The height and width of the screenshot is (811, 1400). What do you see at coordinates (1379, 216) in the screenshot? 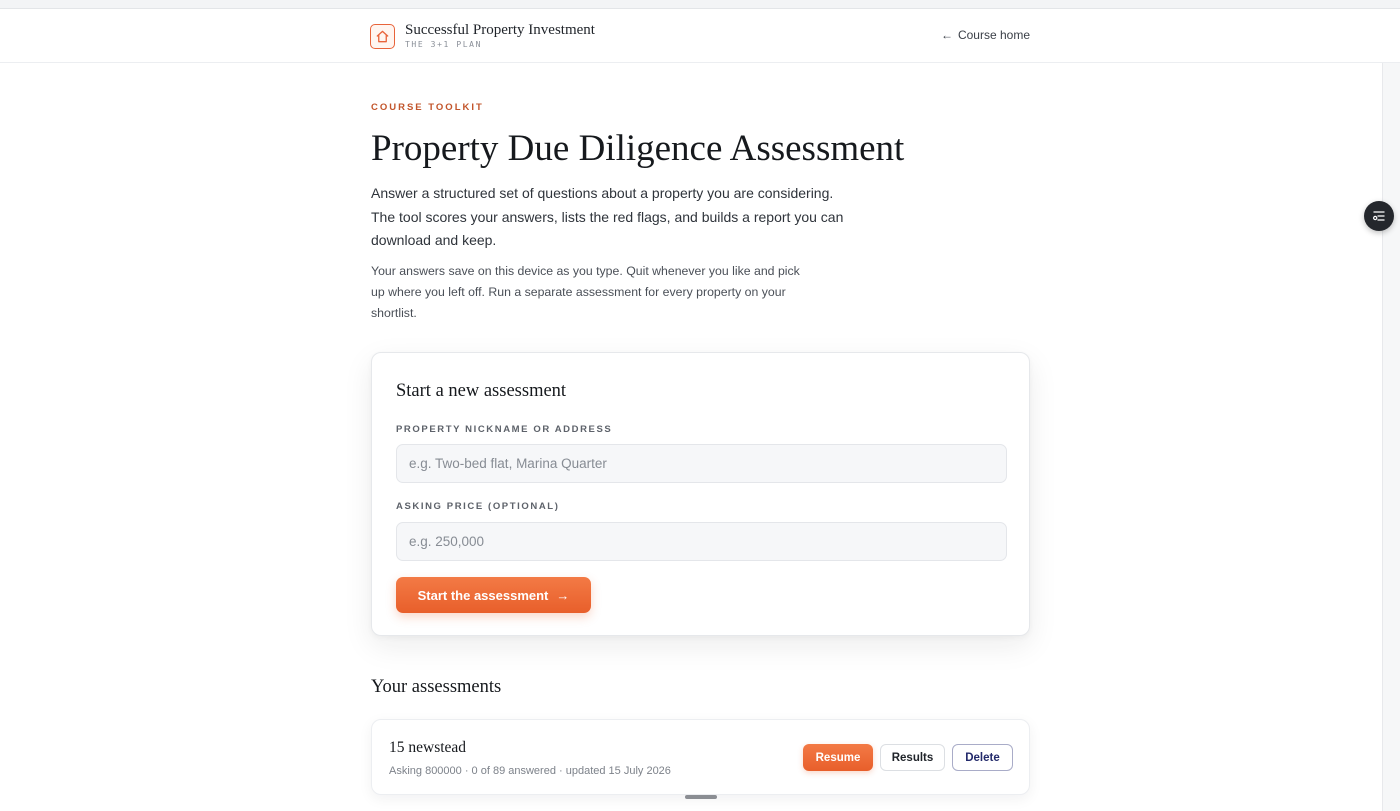
I see `list-settings-icon` at bounding box center [1379, 216].